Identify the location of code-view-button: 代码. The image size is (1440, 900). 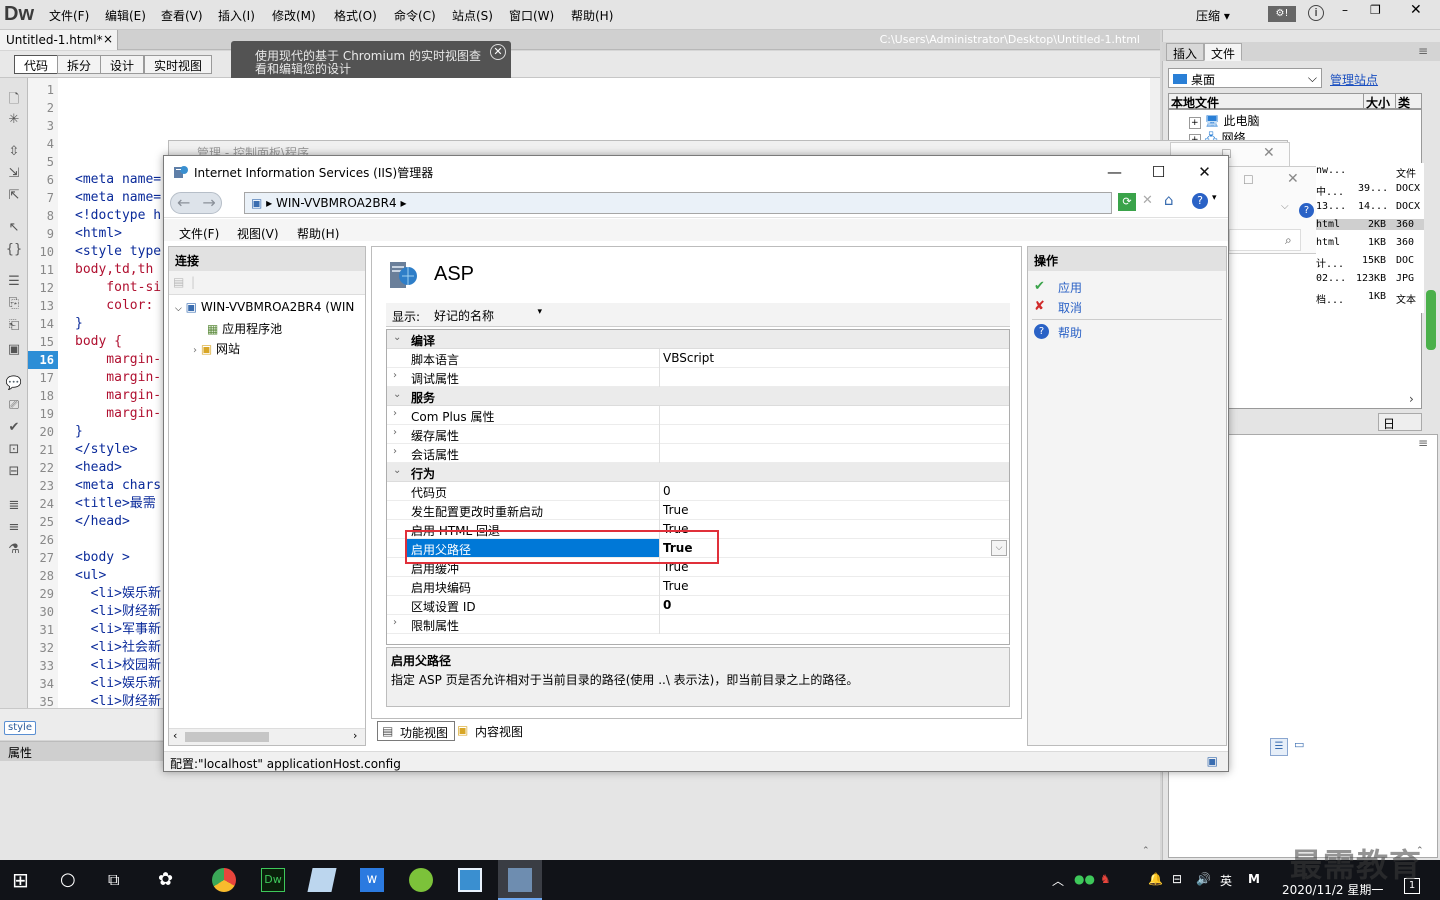
(36, 64).